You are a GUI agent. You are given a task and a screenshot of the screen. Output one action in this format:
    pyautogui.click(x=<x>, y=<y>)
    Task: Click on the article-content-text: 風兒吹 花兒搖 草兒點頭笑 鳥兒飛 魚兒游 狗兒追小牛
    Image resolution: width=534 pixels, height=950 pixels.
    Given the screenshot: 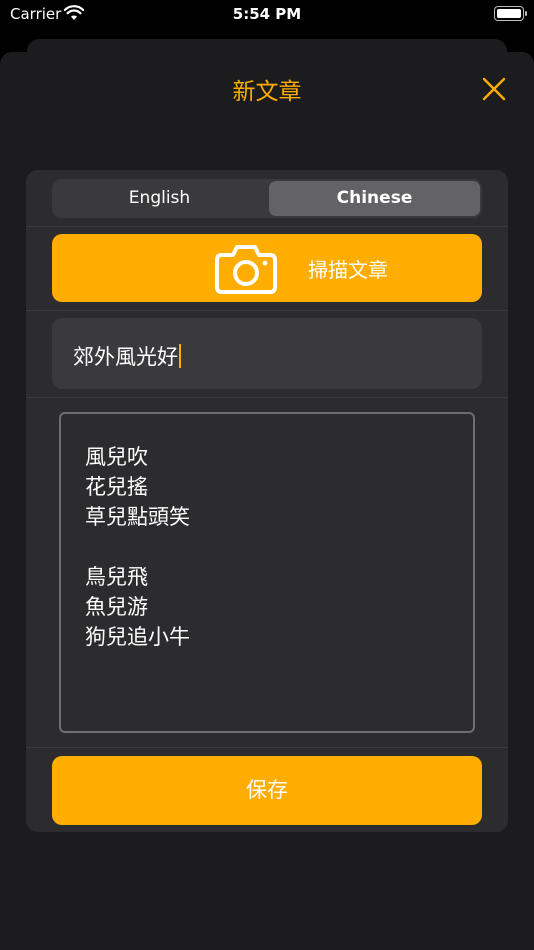 What is the action you would take?
    pyautogui.click(x=137, y=547)
    